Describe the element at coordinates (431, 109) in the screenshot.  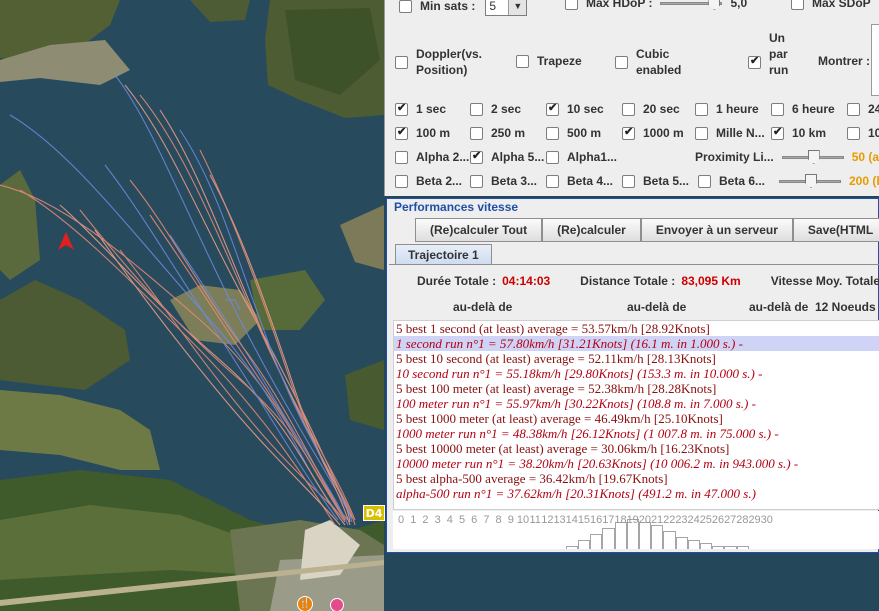
I see `duration-label: 1 sec` at that location.